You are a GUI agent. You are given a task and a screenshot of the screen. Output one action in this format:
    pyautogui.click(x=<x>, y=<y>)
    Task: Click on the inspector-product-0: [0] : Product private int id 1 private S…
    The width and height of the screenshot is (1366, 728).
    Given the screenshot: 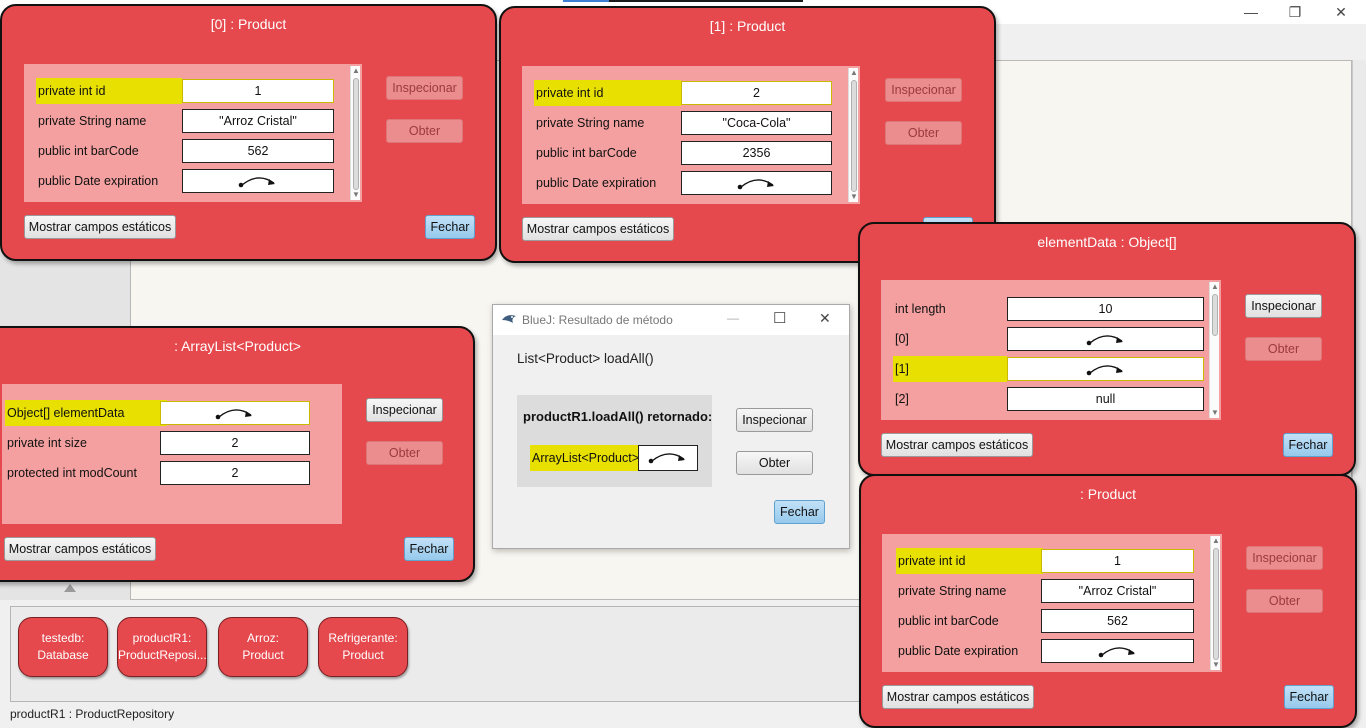 What is the action you would take?
    pyautogui.click(x=248, y=132)
    